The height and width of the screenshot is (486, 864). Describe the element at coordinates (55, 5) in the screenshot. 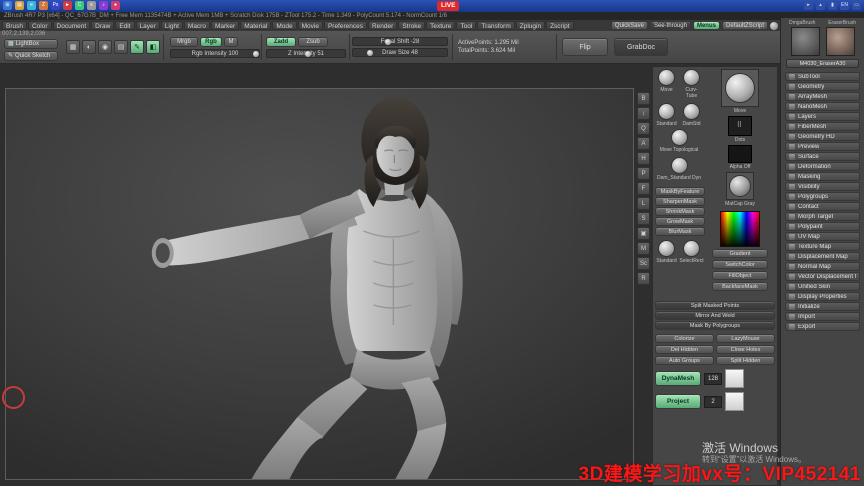

I see `photoshop-icon: Ps` at that location.